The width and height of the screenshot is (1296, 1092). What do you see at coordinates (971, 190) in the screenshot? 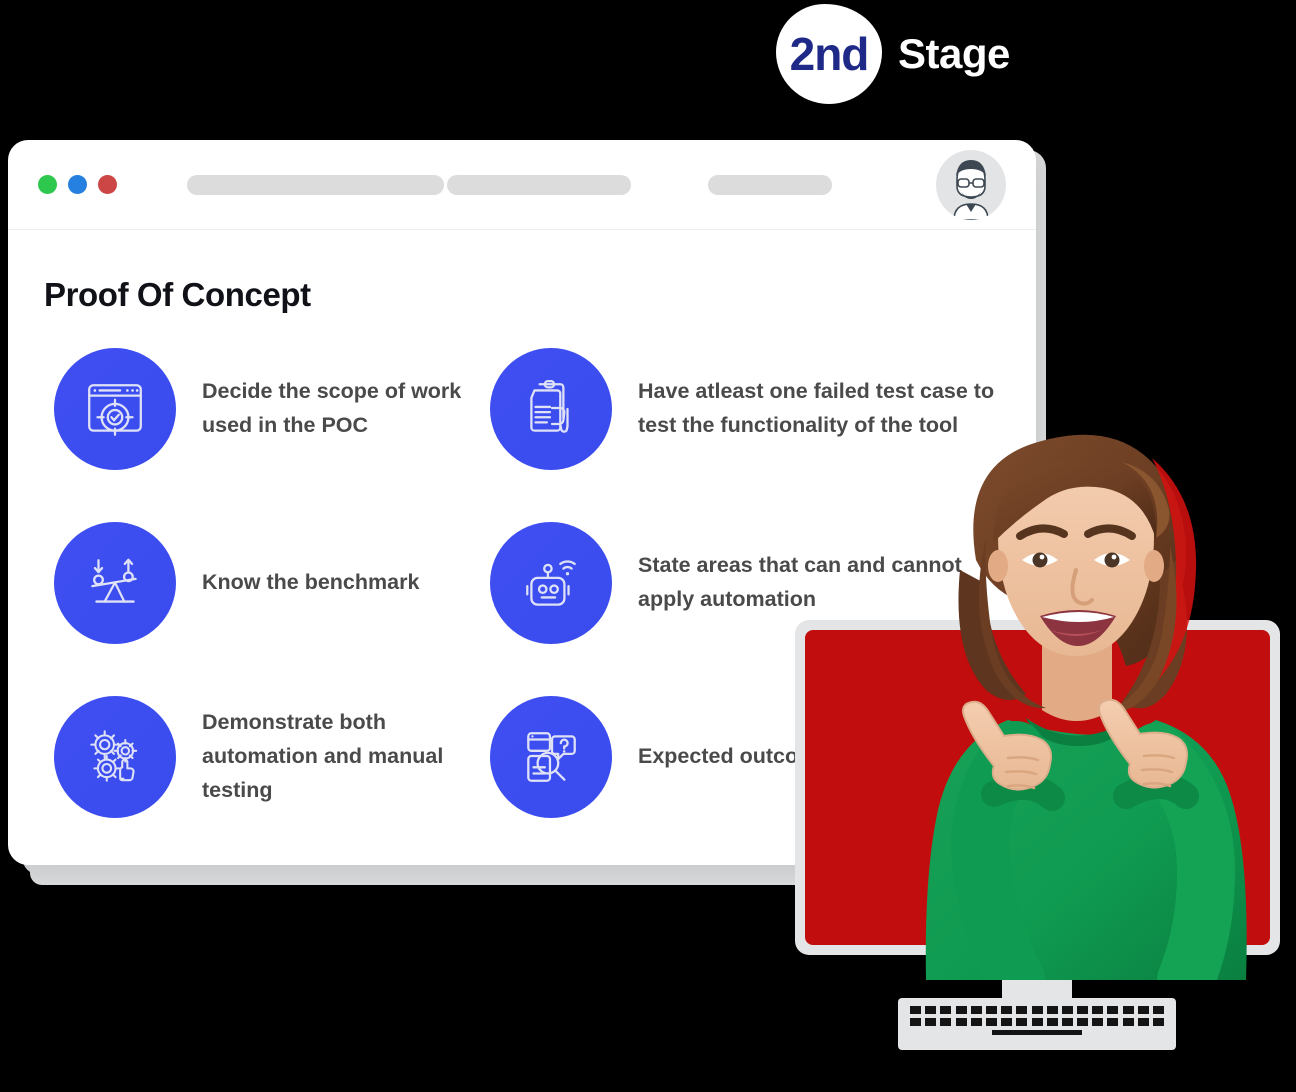
I see `avatar-person-icon` at bounding box center [971, 190].